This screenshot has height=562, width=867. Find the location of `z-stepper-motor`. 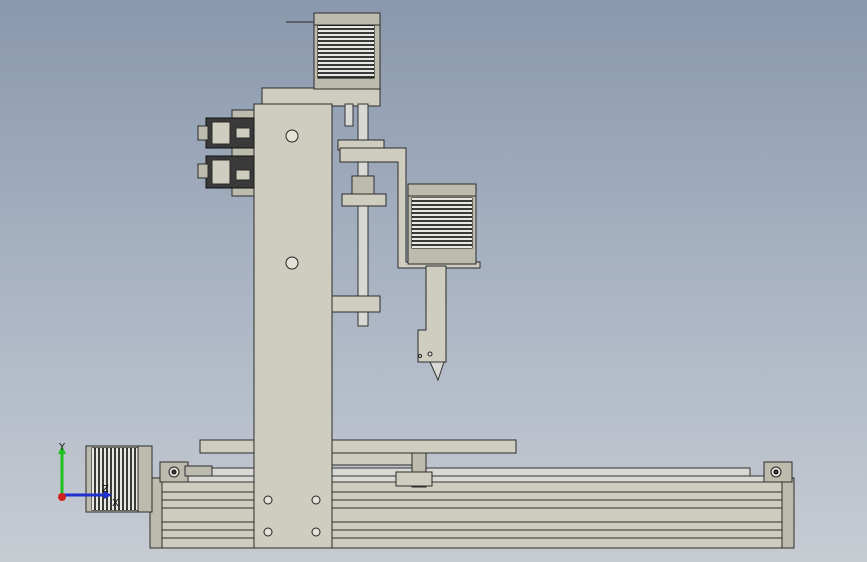

z-stepper-motor is located at coordinates (333, 51).